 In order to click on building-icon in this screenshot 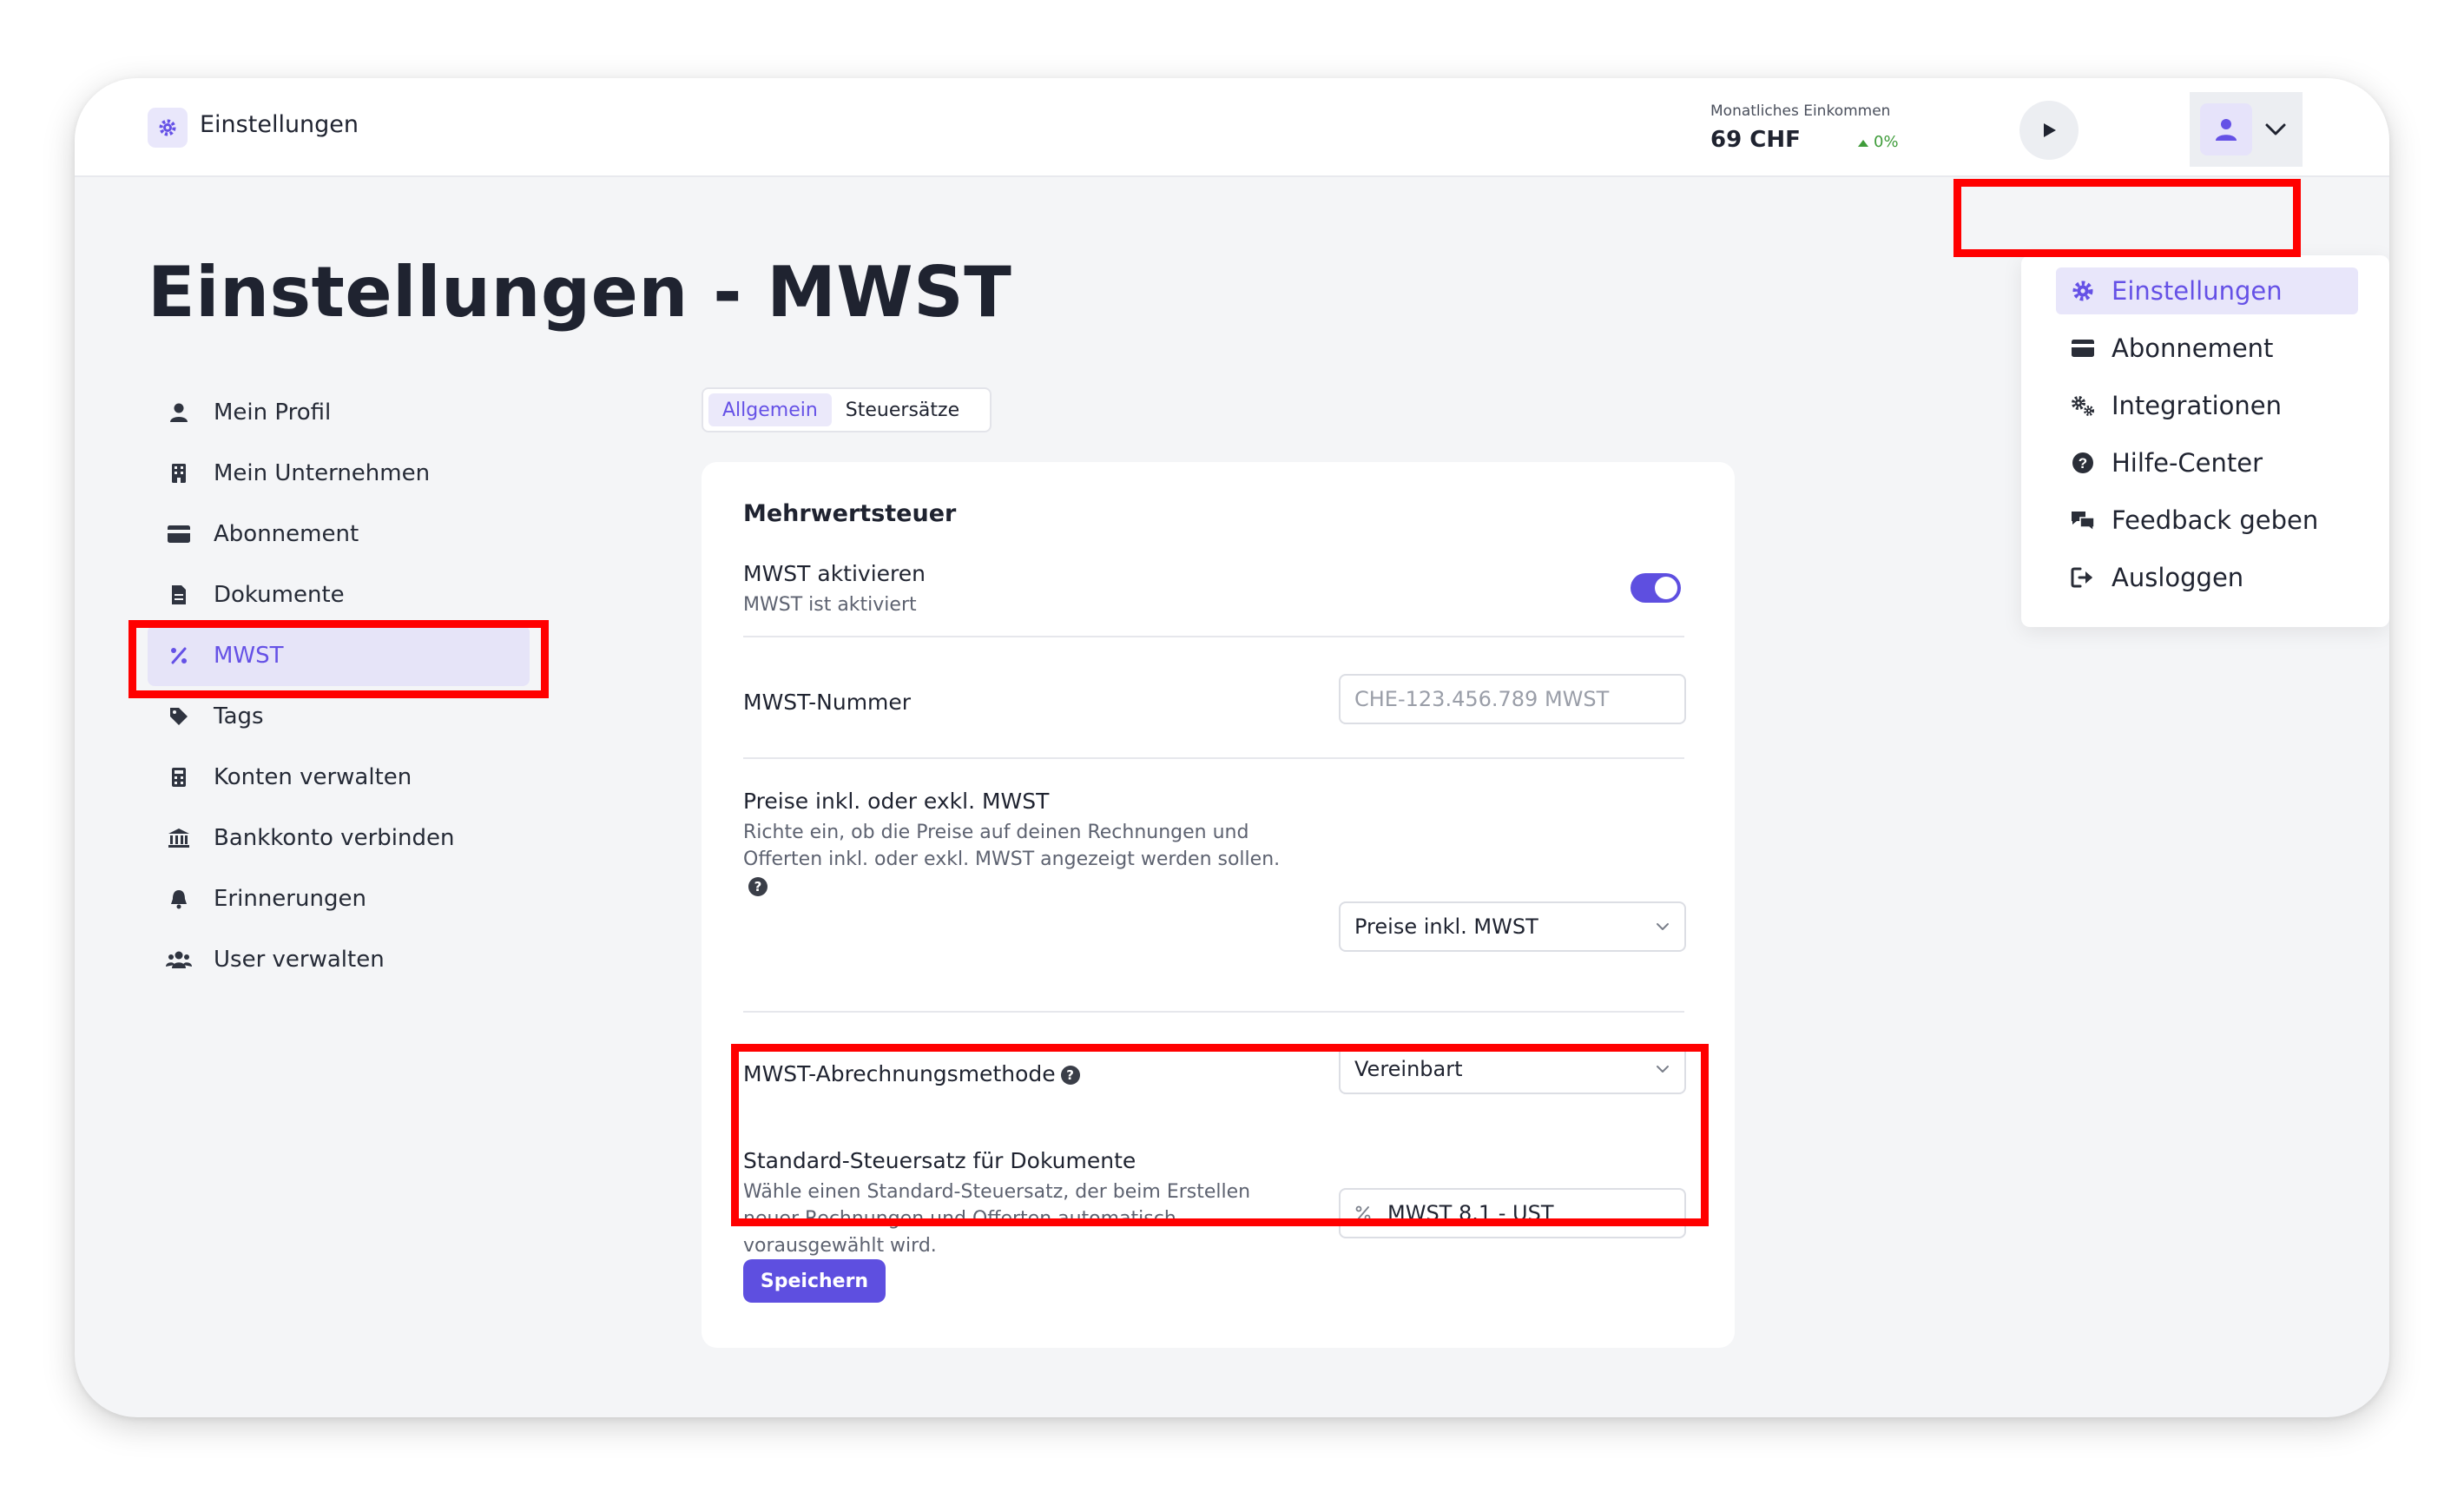, I will do `click(179, 473)`.